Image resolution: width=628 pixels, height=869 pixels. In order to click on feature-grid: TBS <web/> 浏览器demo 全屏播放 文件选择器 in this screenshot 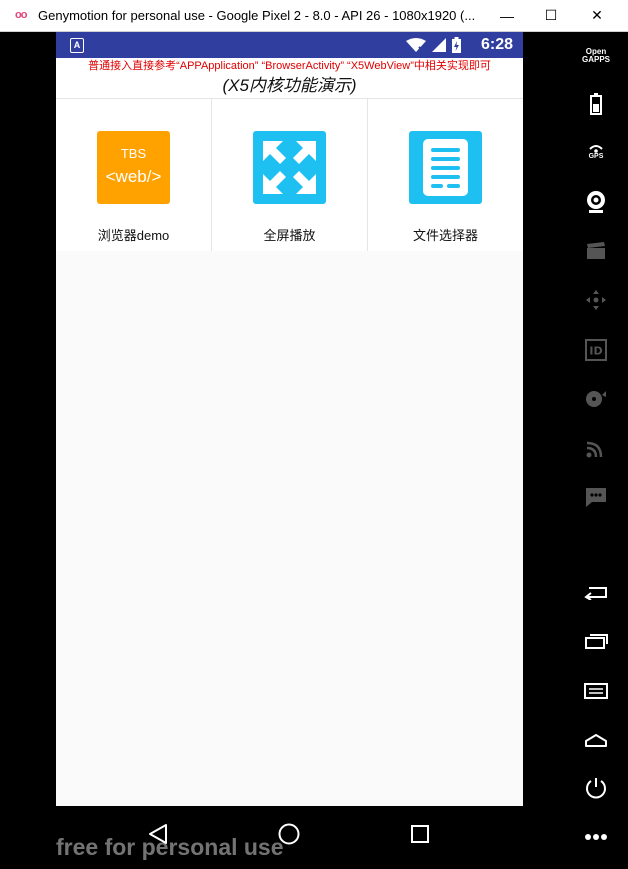, I will do `click(289, 175)`.